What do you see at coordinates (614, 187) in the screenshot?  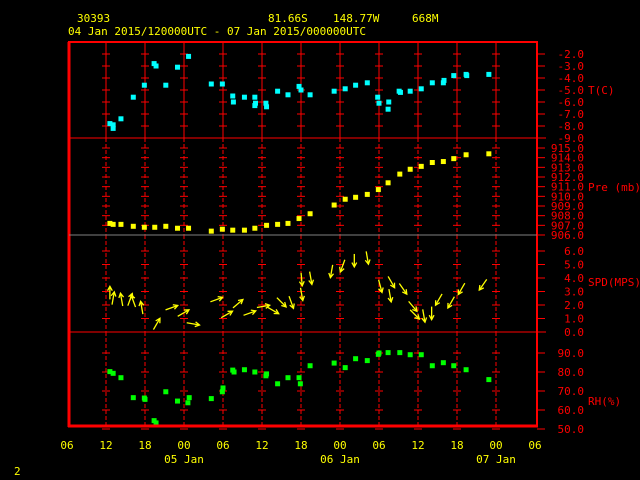 I see `pressure-axis-label: Pre (mb)` at bounding box center [614, 187].